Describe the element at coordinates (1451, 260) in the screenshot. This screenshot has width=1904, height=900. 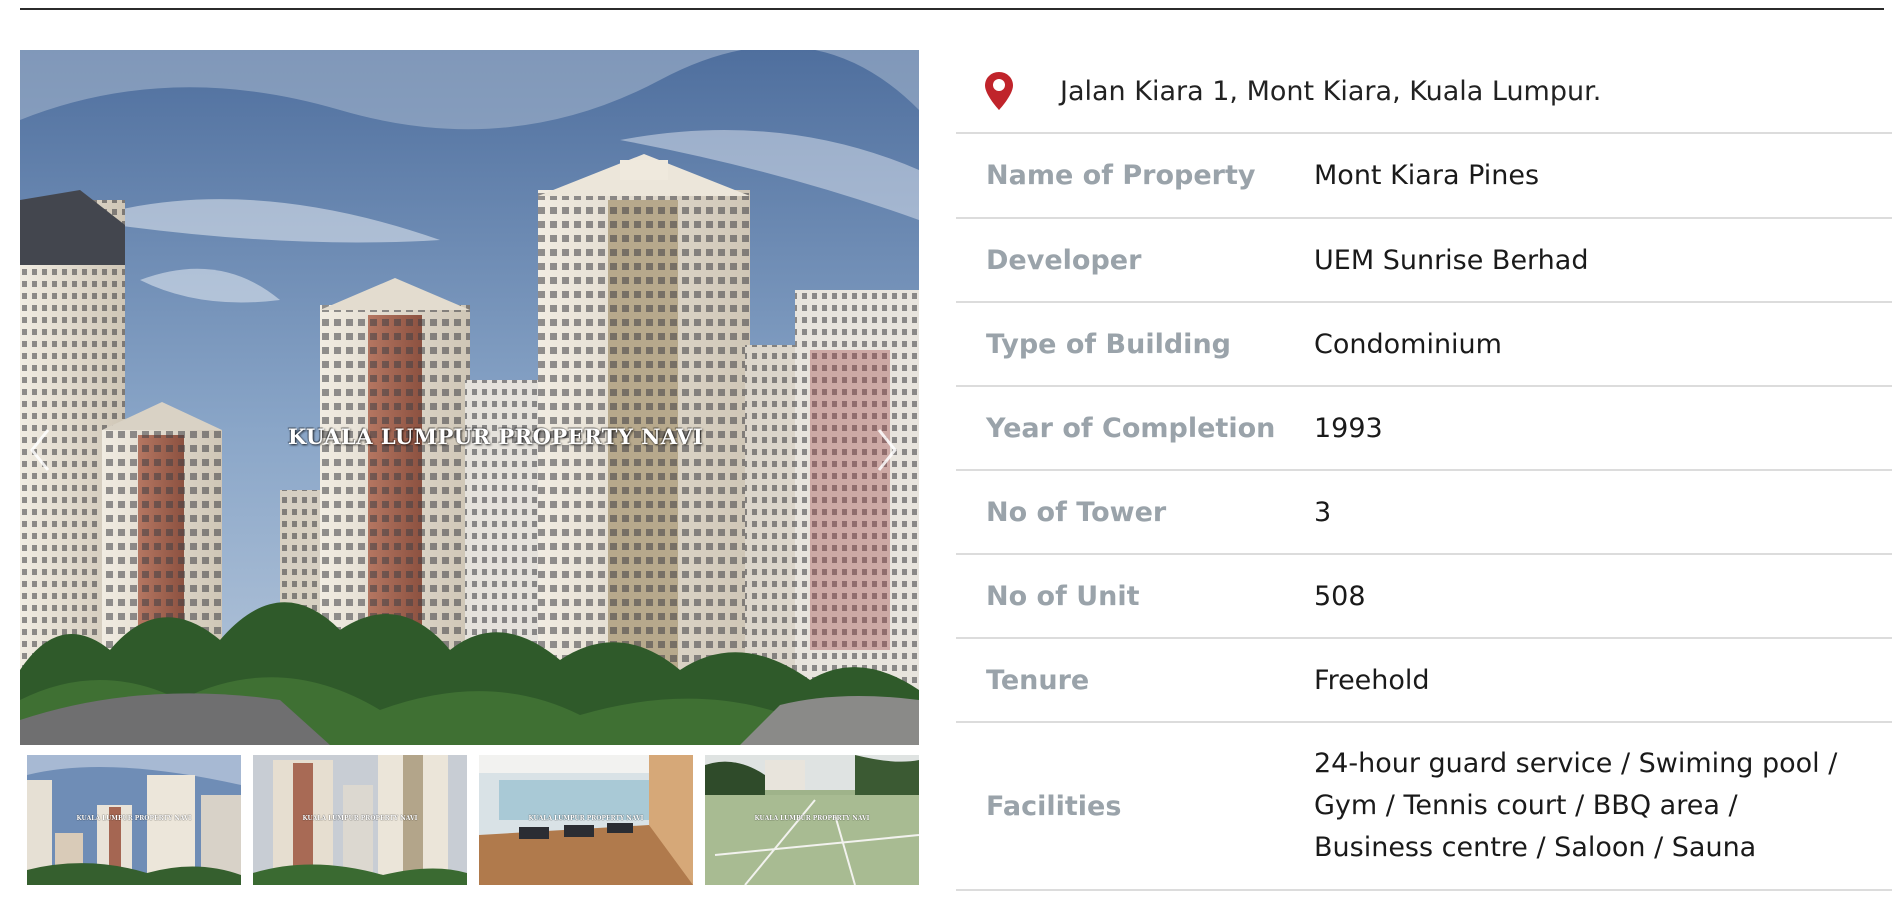
I see `row-value: UEM Sunrise Berhad` at that location.